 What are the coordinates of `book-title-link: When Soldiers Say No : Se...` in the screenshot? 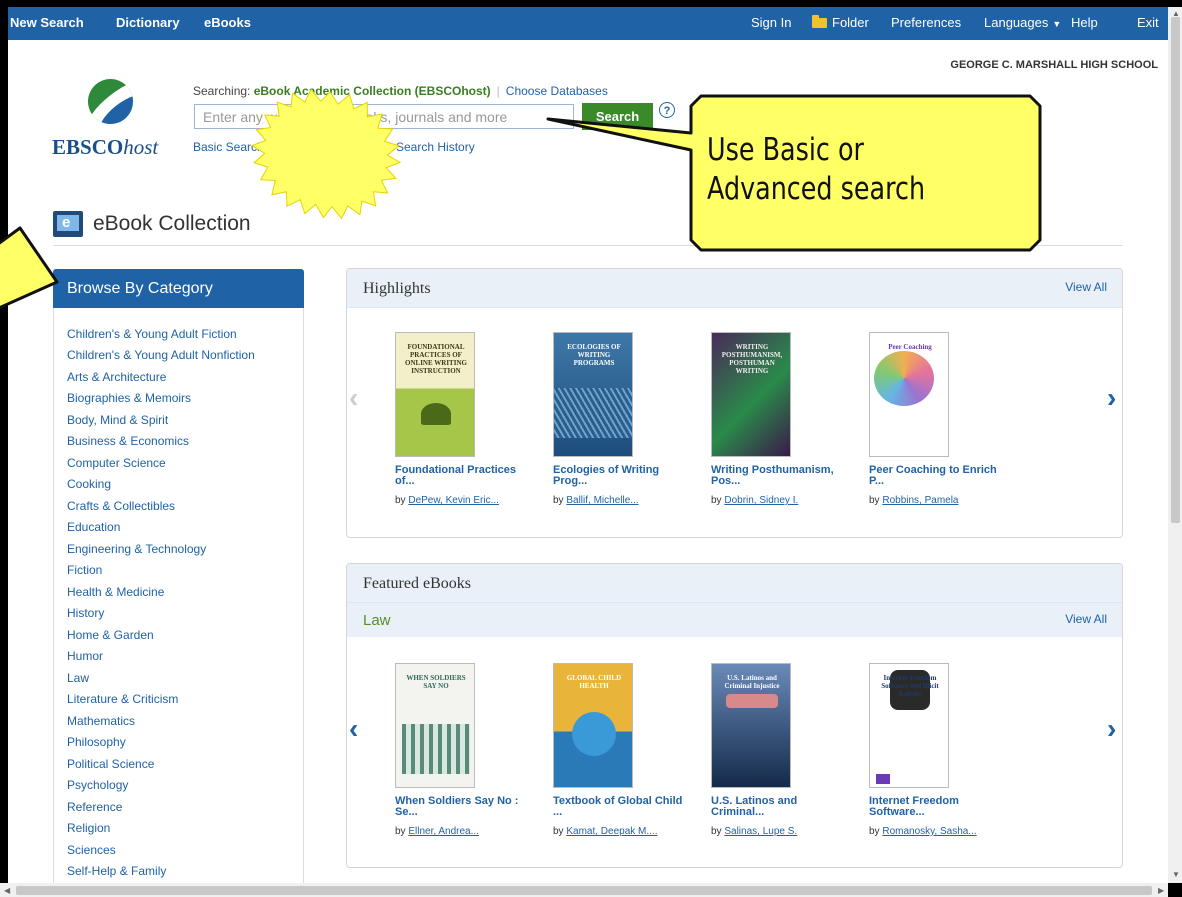 It's located at (462, 807).